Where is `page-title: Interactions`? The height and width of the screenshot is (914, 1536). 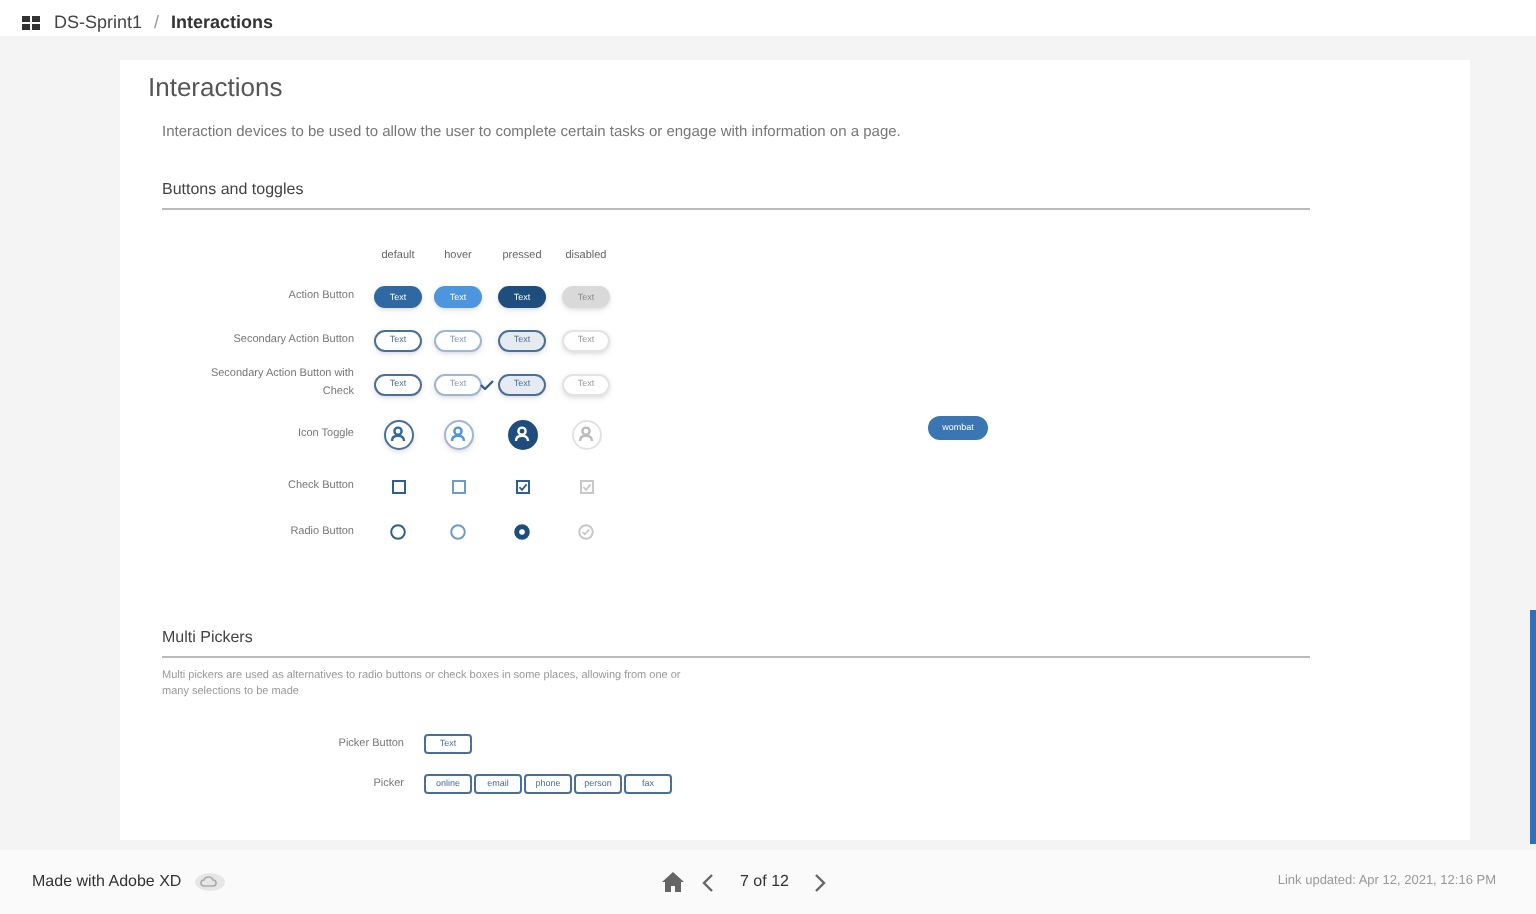 page-title: Interactions is located at coordinates (216, 88).